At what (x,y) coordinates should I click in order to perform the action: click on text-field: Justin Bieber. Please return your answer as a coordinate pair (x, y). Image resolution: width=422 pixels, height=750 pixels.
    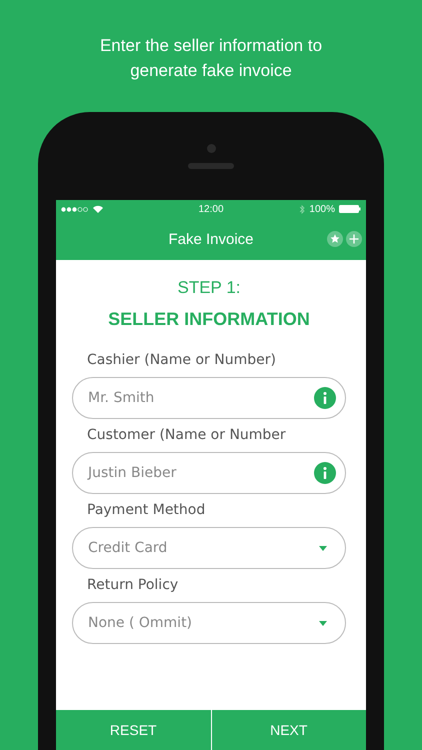
    Looking at the image, I should click on (209, 473).